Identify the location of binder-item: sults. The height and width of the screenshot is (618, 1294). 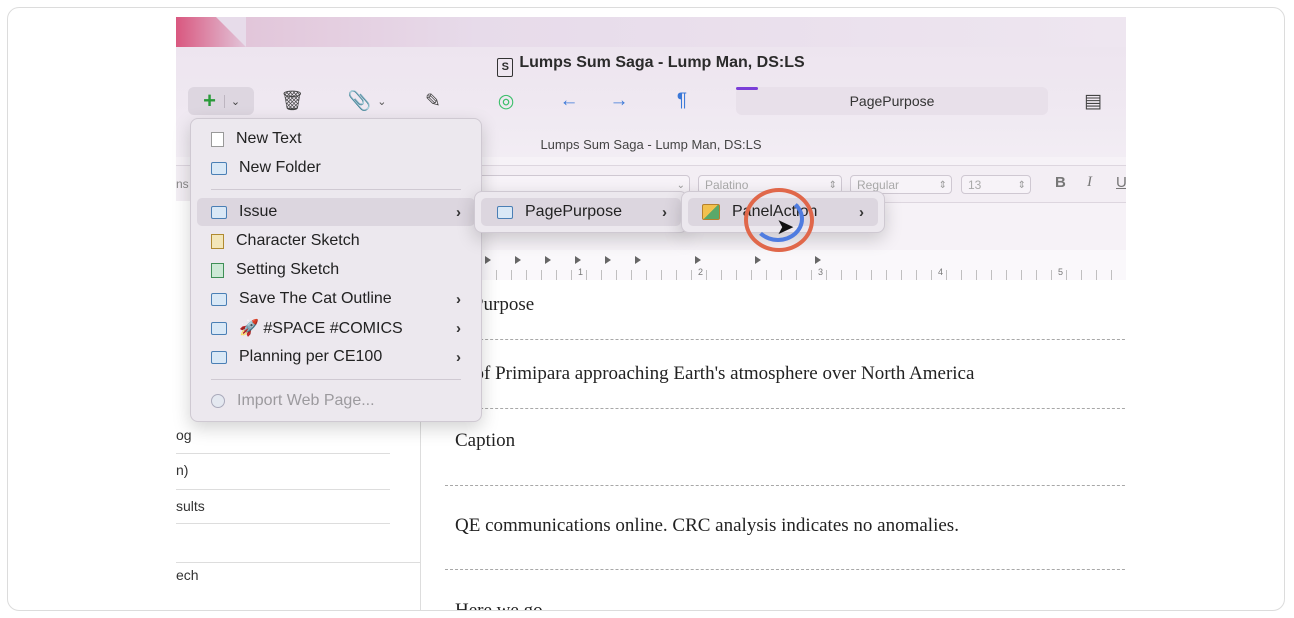
(283, 506).